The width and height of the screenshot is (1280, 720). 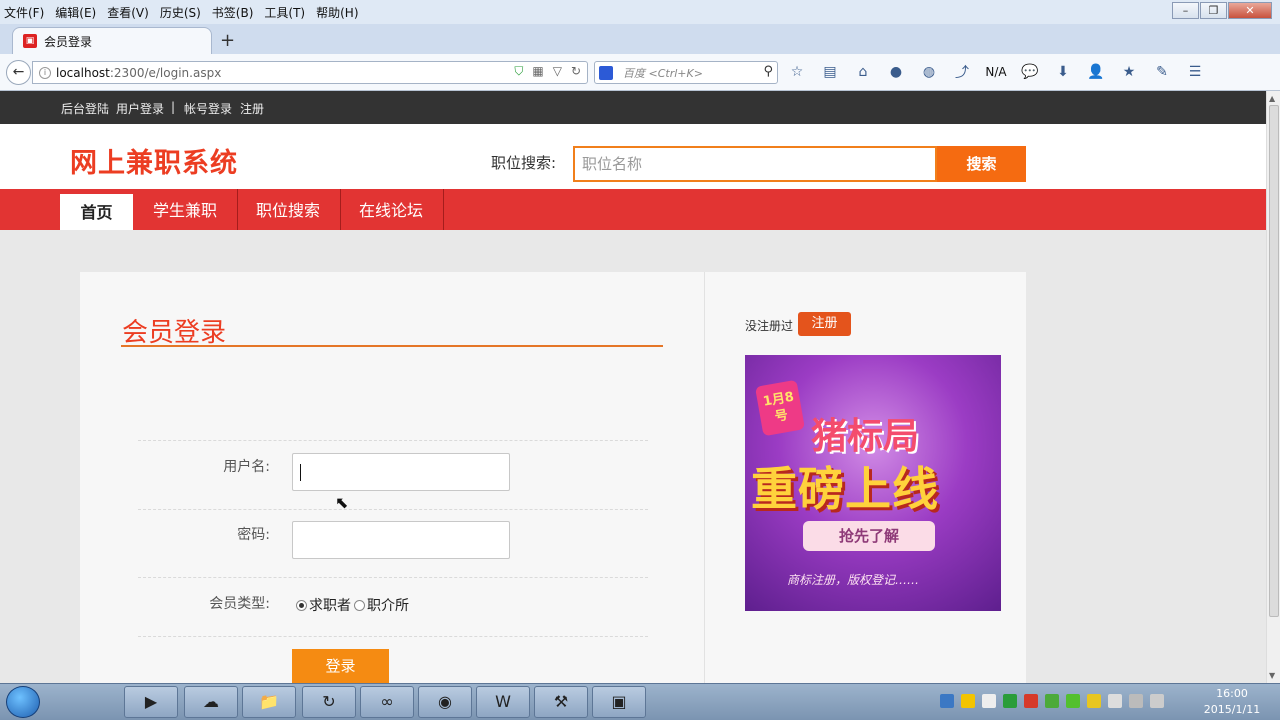 I want to click on nav-job-search: 职位搜索, so click(x=289, y=209).